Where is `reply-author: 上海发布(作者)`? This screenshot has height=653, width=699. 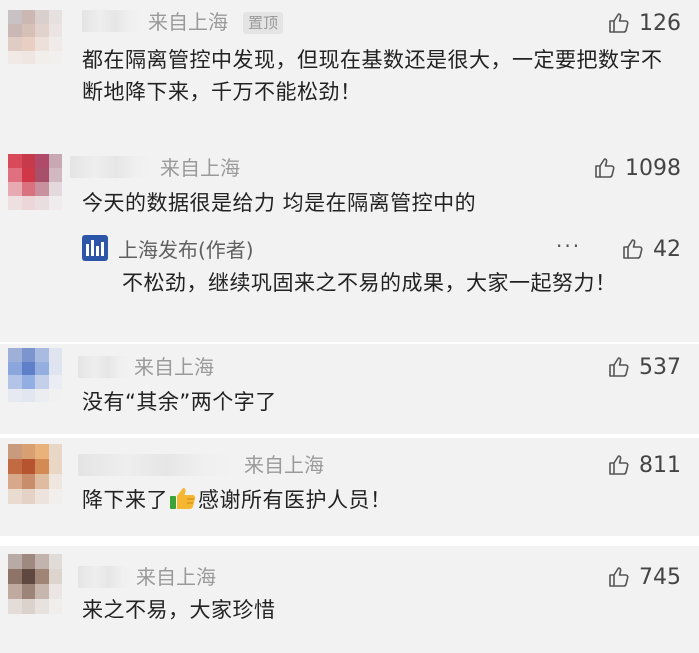
reply-author: 上海发布(作者) is located at coordinates (186, 248).